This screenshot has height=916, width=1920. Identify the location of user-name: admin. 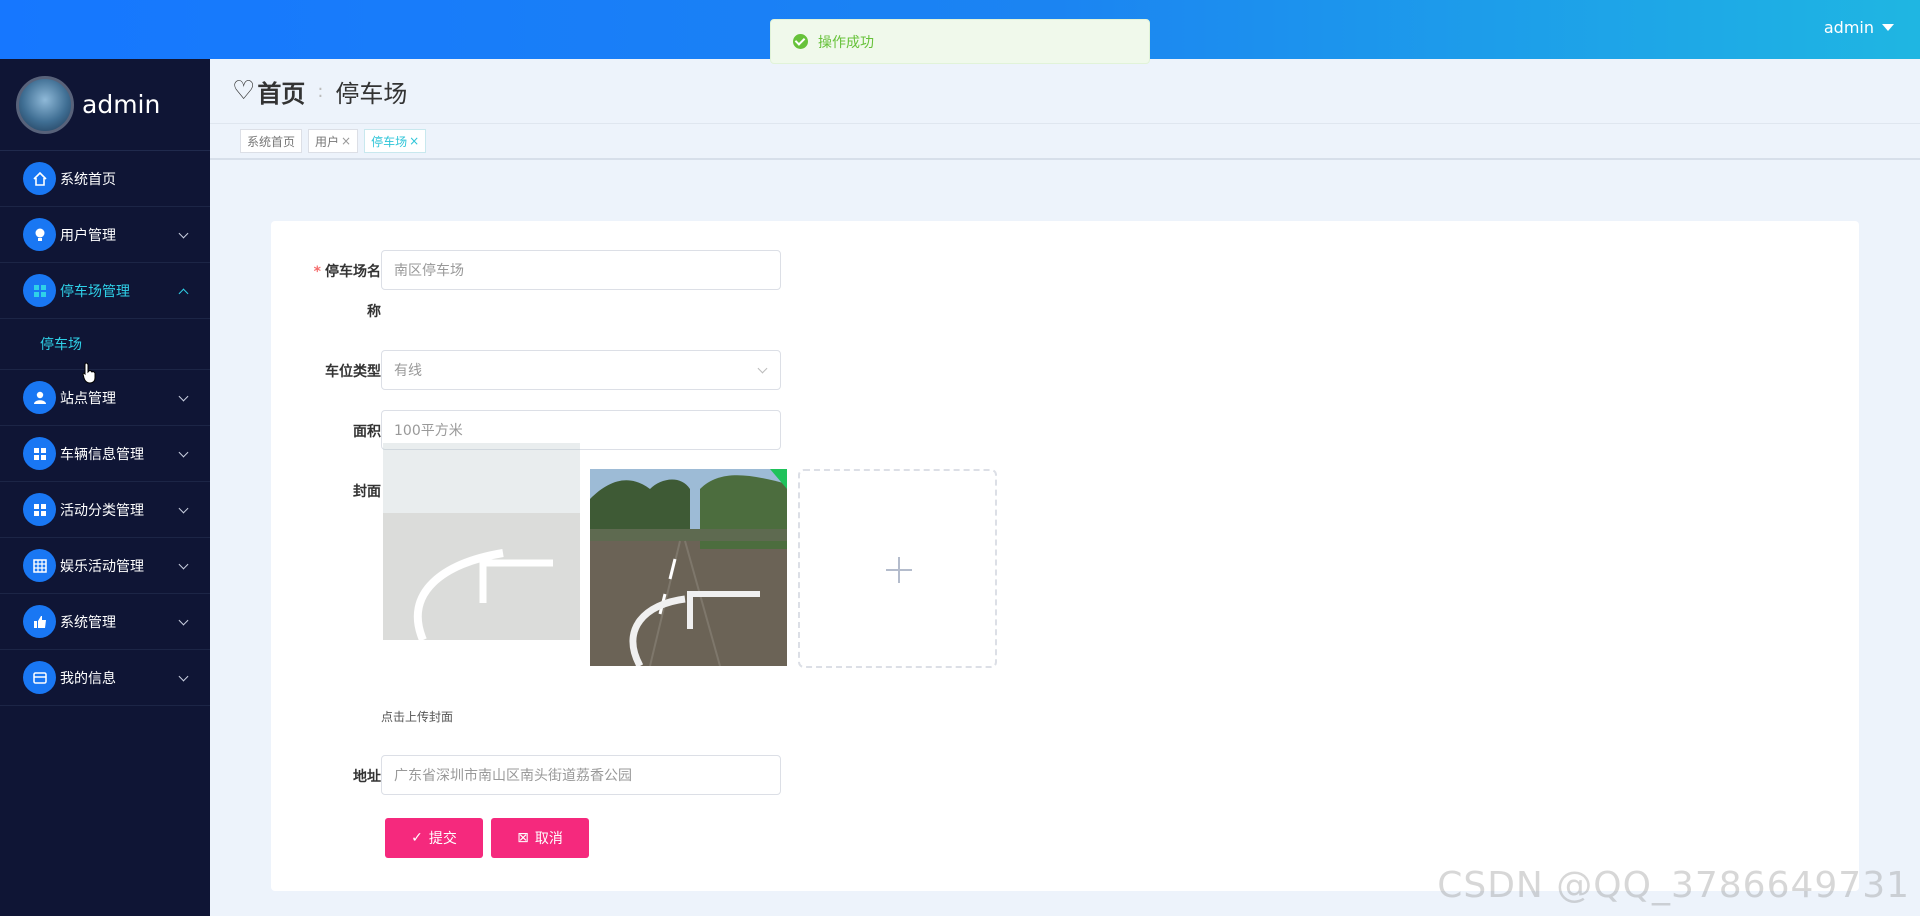
(1848, 27).